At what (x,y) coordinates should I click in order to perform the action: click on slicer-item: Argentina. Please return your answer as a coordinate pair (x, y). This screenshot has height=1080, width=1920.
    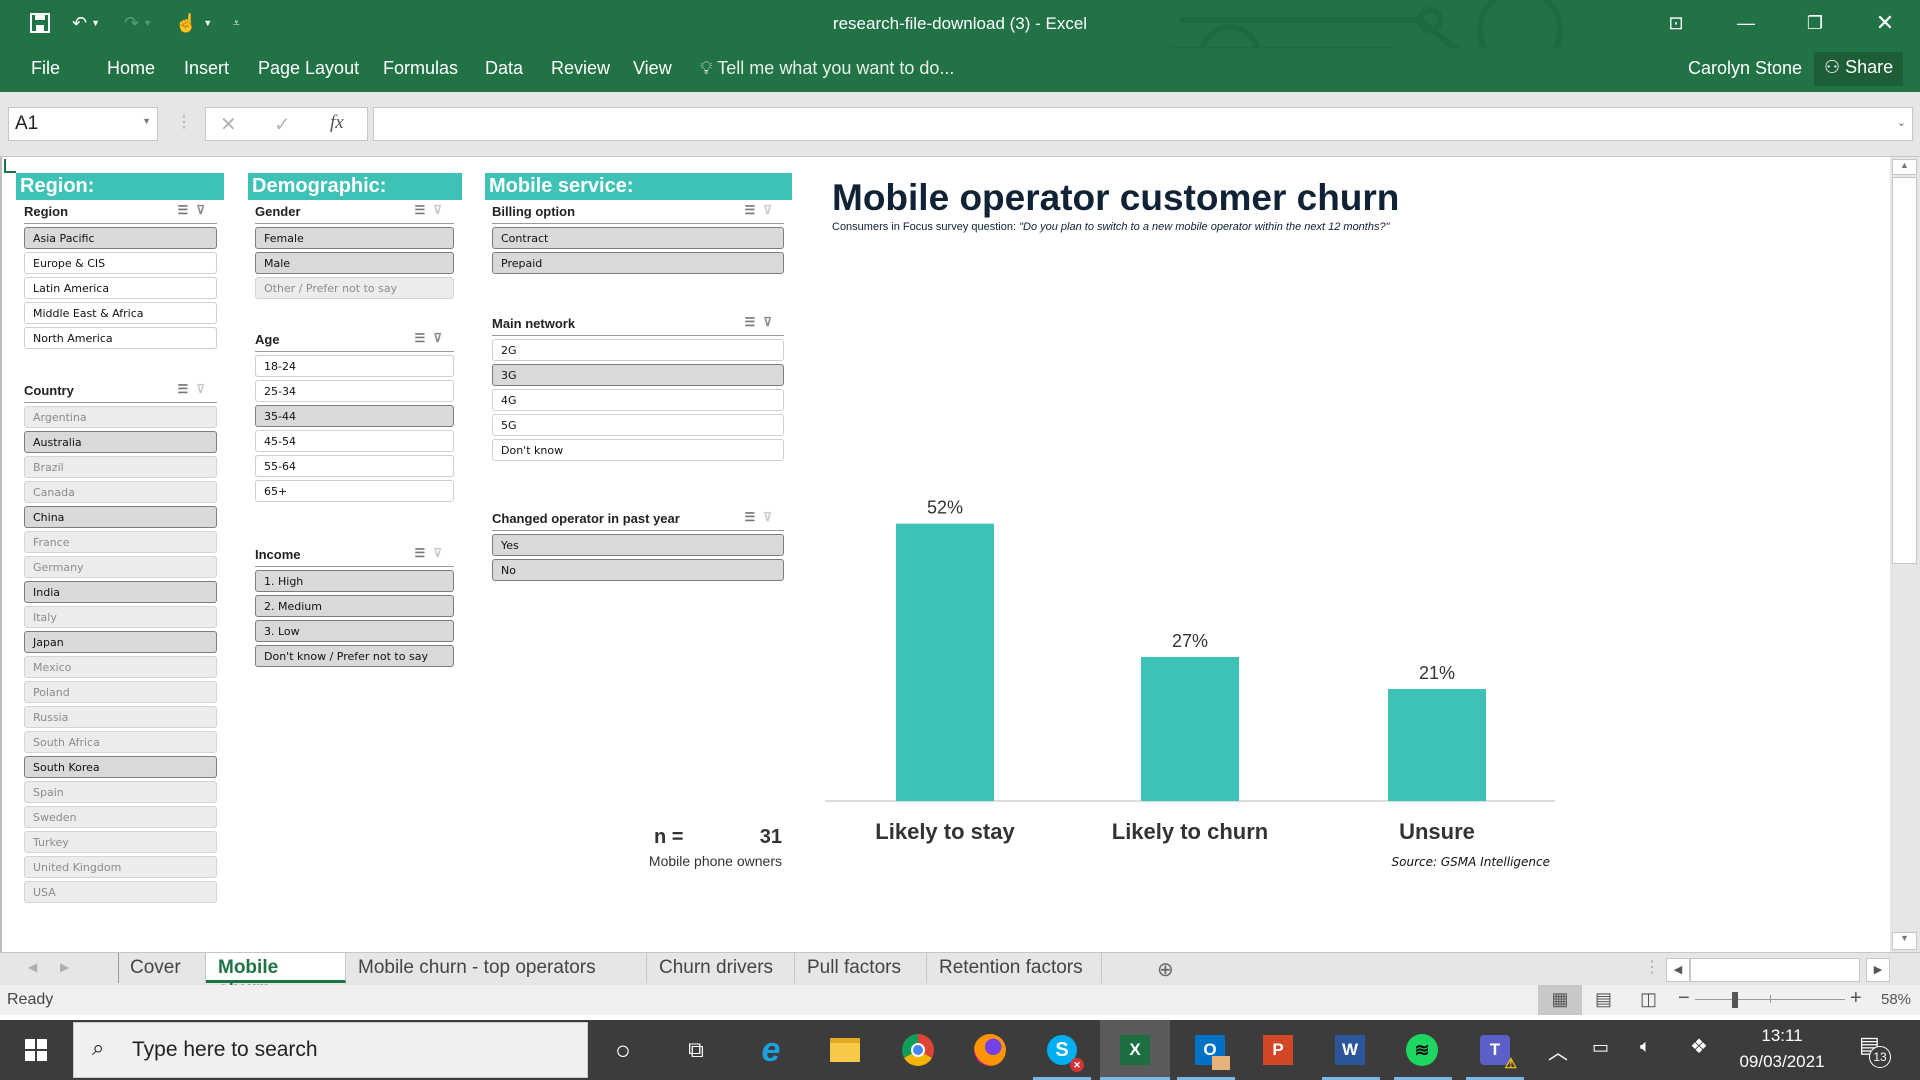
    Looking at the image, I should click on (120, 417).